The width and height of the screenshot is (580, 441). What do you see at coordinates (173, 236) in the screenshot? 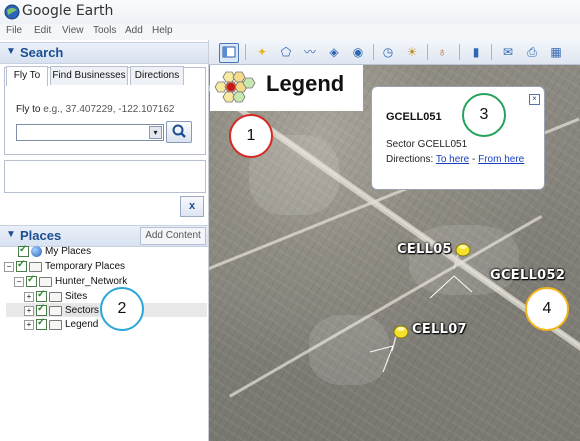
I see `add-content-button: Add Content` at bounding box center [173, 236].